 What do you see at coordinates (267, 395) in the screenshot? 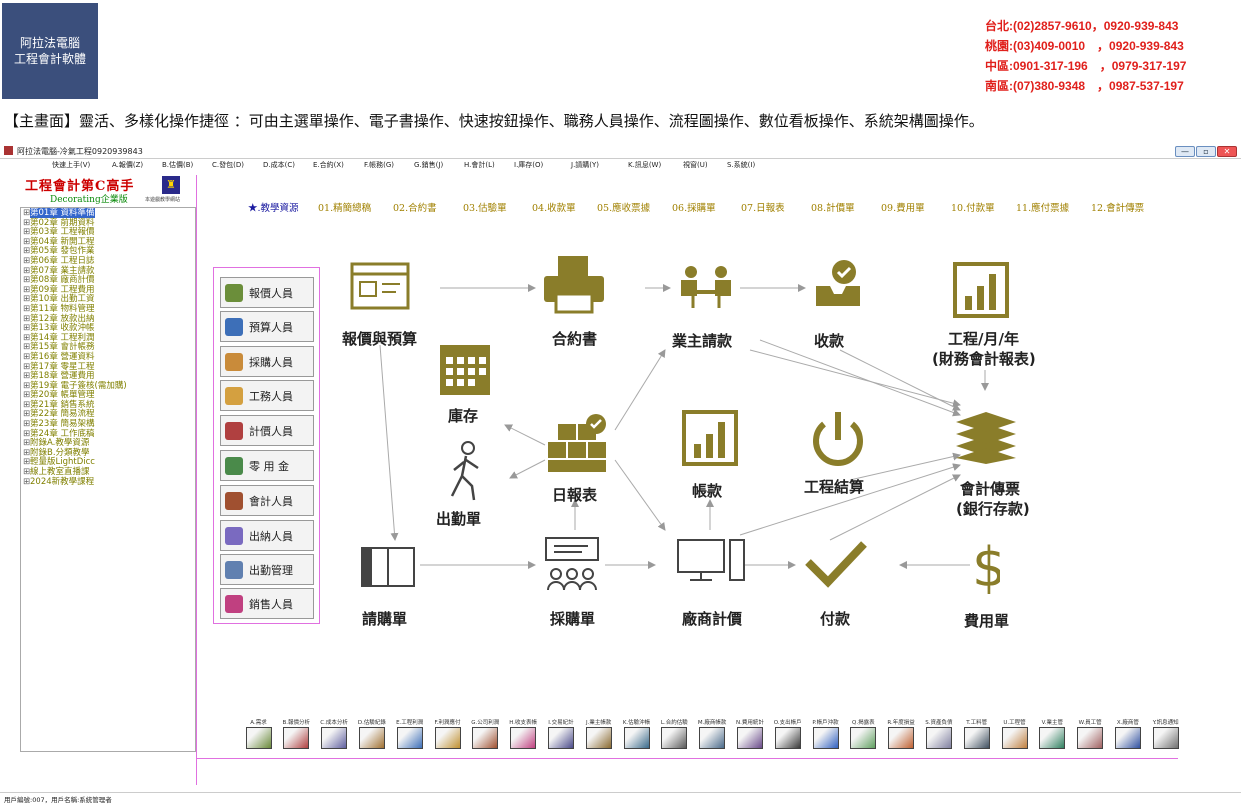
I see `role-site-button: 工務人員` at bounding box center [267, 395].